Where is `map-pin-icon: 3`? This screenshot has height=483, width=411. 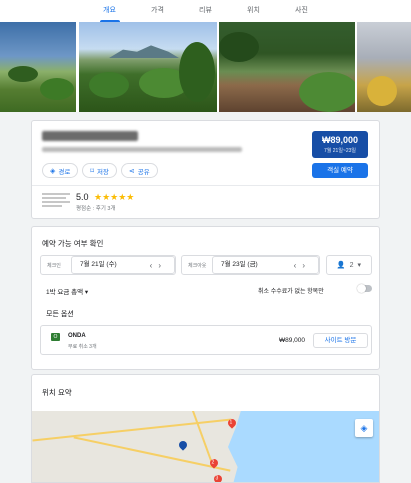
map-pin-icon: 3 is located at coordinates (218, 477).